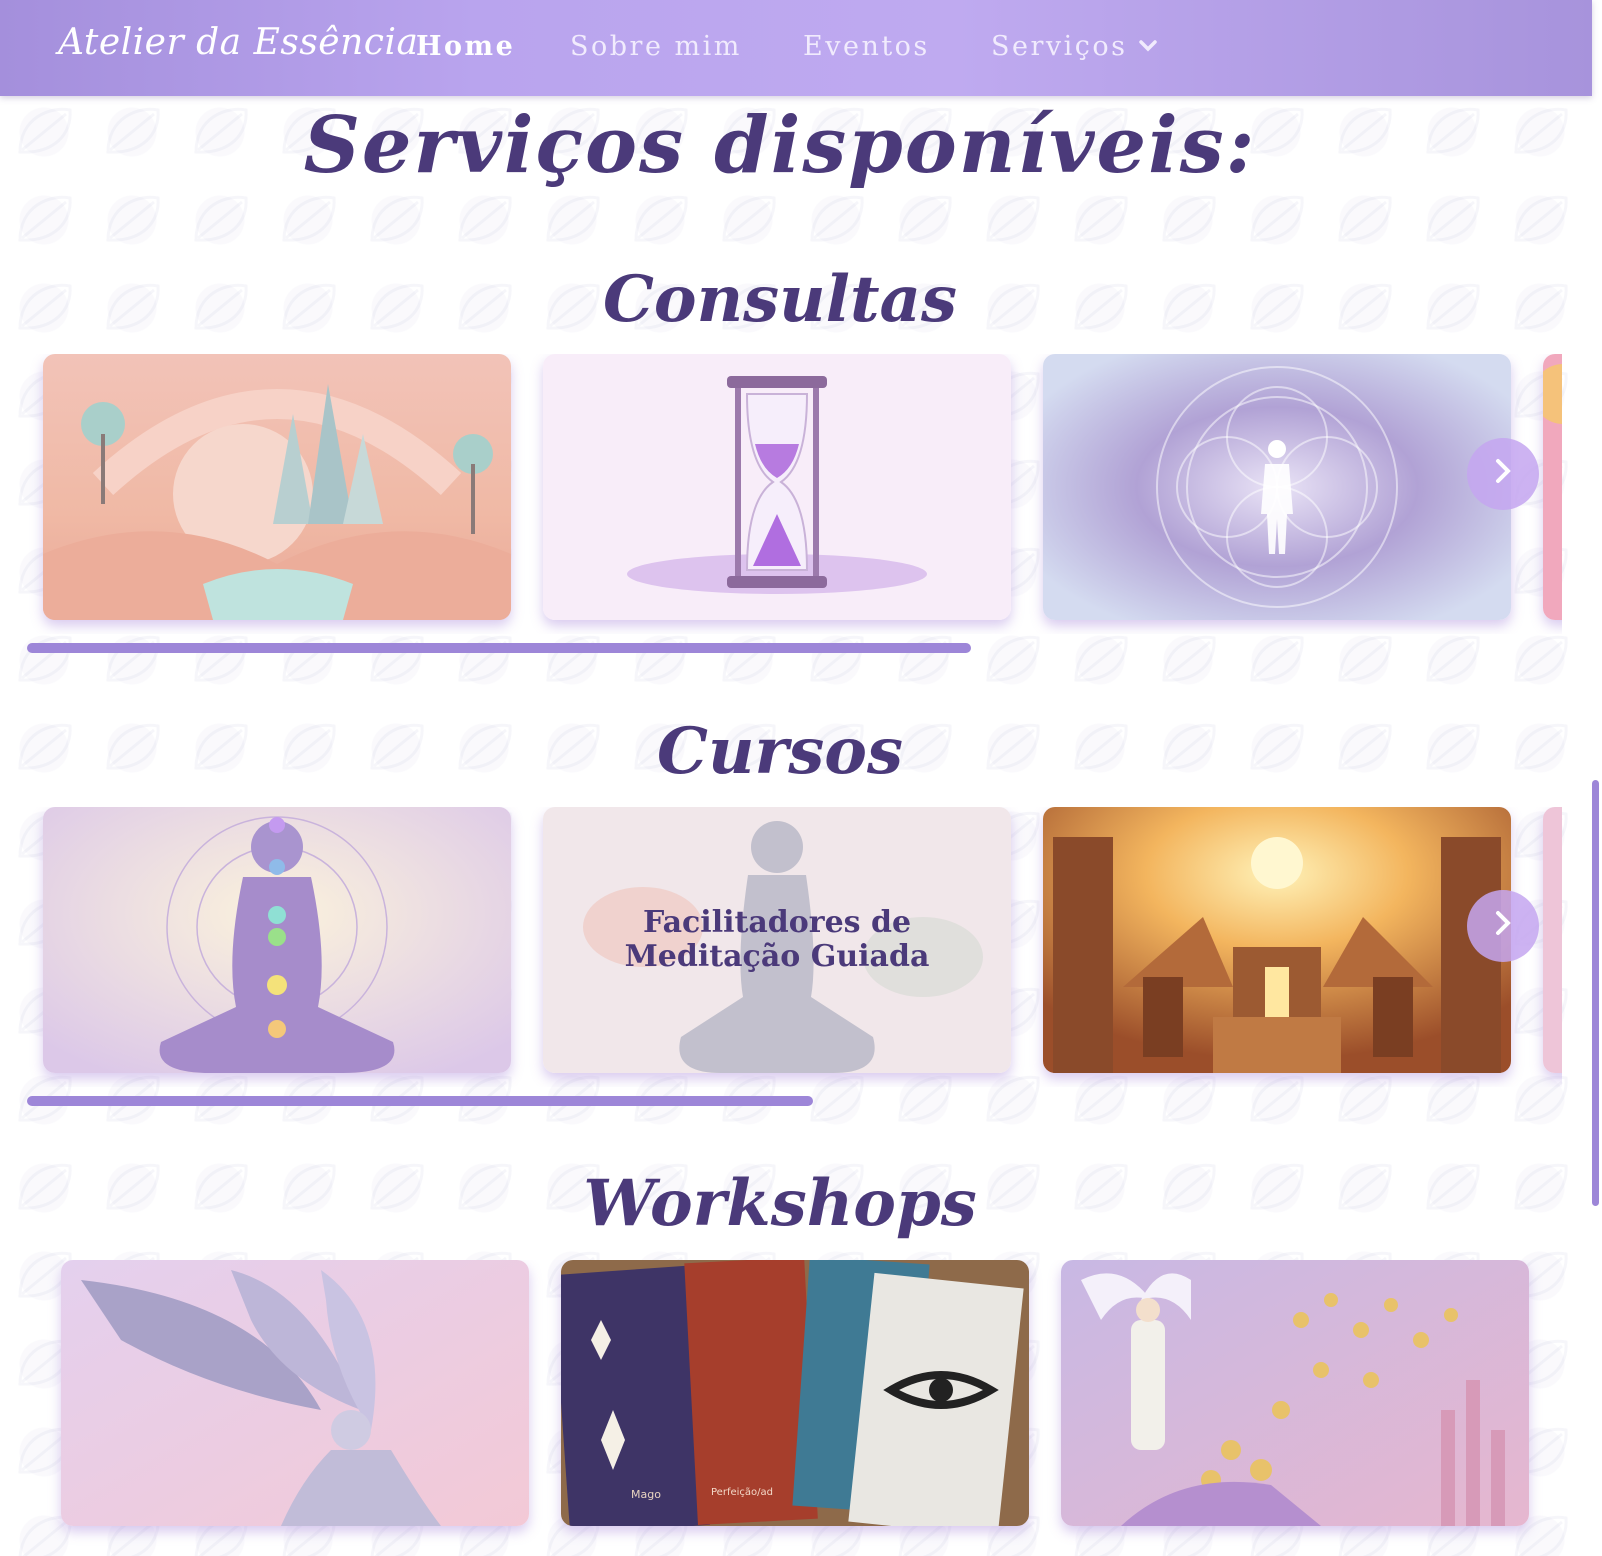 This screenshot has width=1602, height=1556. What do you see at coordinates (742, 1492) in the screenshot?
I see `tarot-label-perfeicao: Perfeição/ad` at bounding box center [742, 1492].